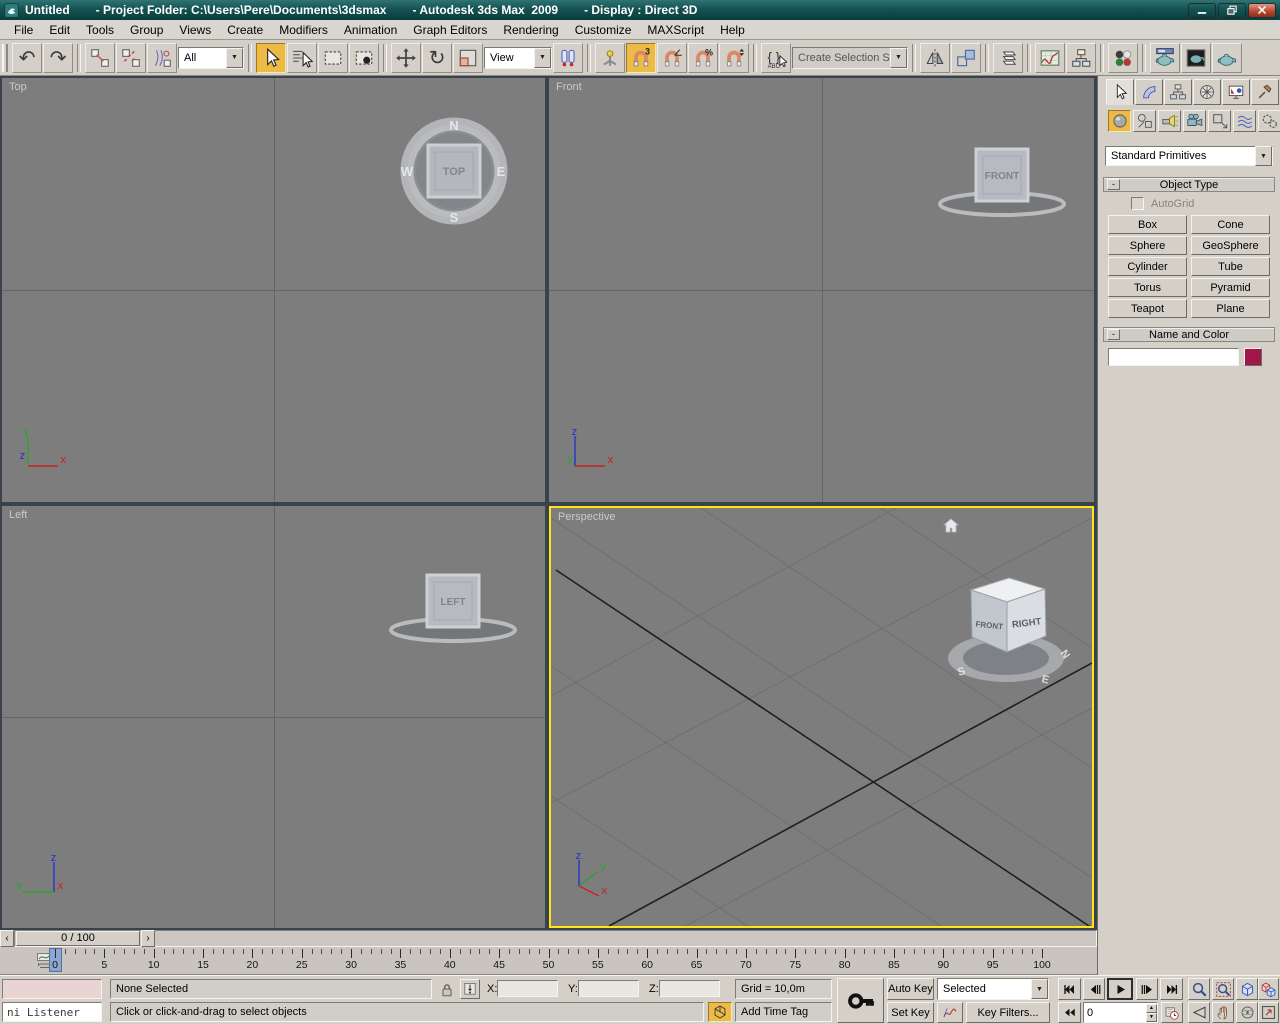 This screenshot has height=1024, width=1280. What do you see at coordinates (1147, 287) in the screenshot?
I see `object-type-button-torus: Torus` at bounding box center [1147, 287].